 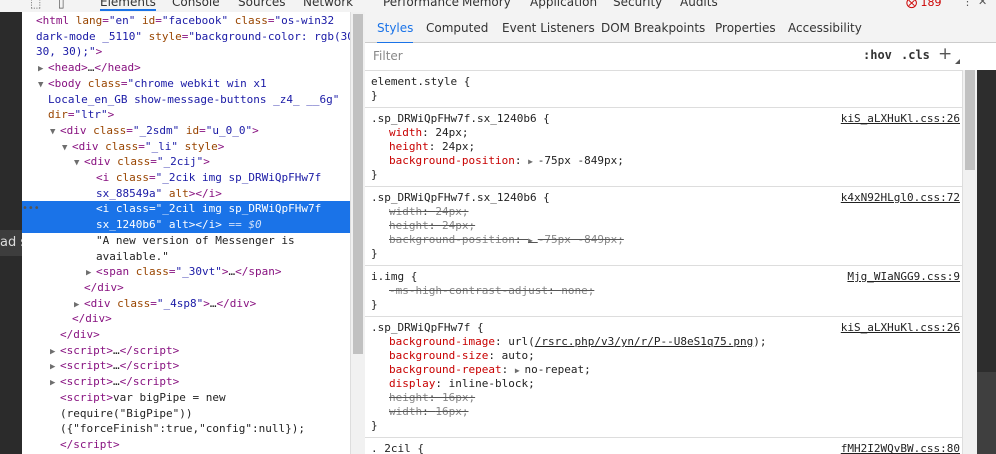 What do you see at coordinates (394, 277) in the screenshot?
I see `rule-selector: i.img {` at bounding box center [394, 277].